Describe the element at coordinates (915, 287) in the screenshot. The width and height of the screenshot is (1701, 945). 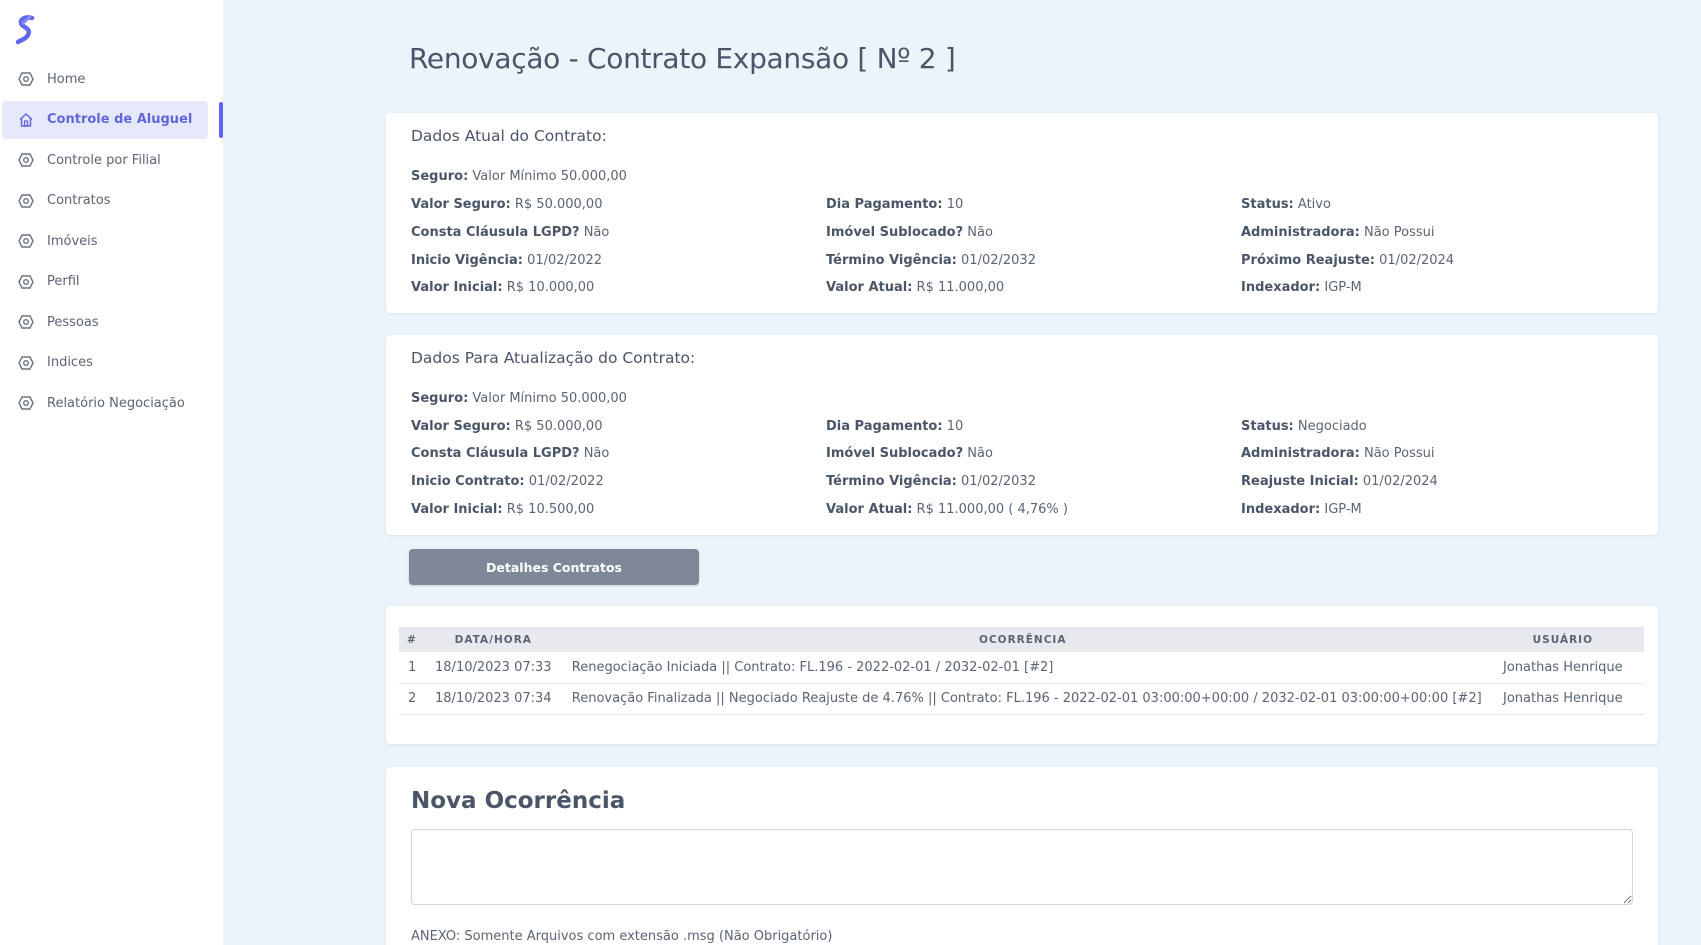
I see `valor-atual-field: Valor Atual: R$ 11.000,00` at that location.